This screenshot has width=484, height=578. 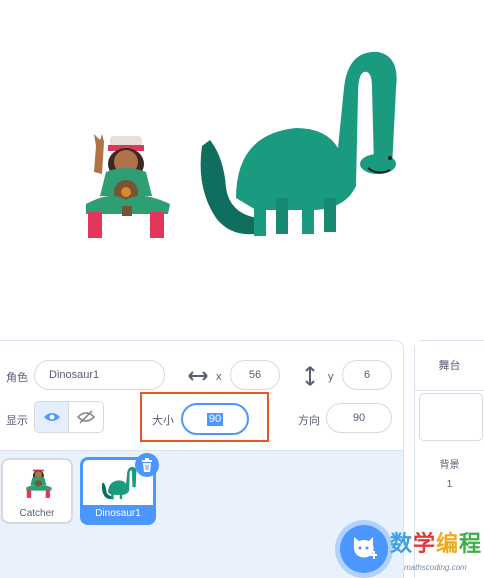 I want to click on show-hidden-button, so click(x=86, y=417).